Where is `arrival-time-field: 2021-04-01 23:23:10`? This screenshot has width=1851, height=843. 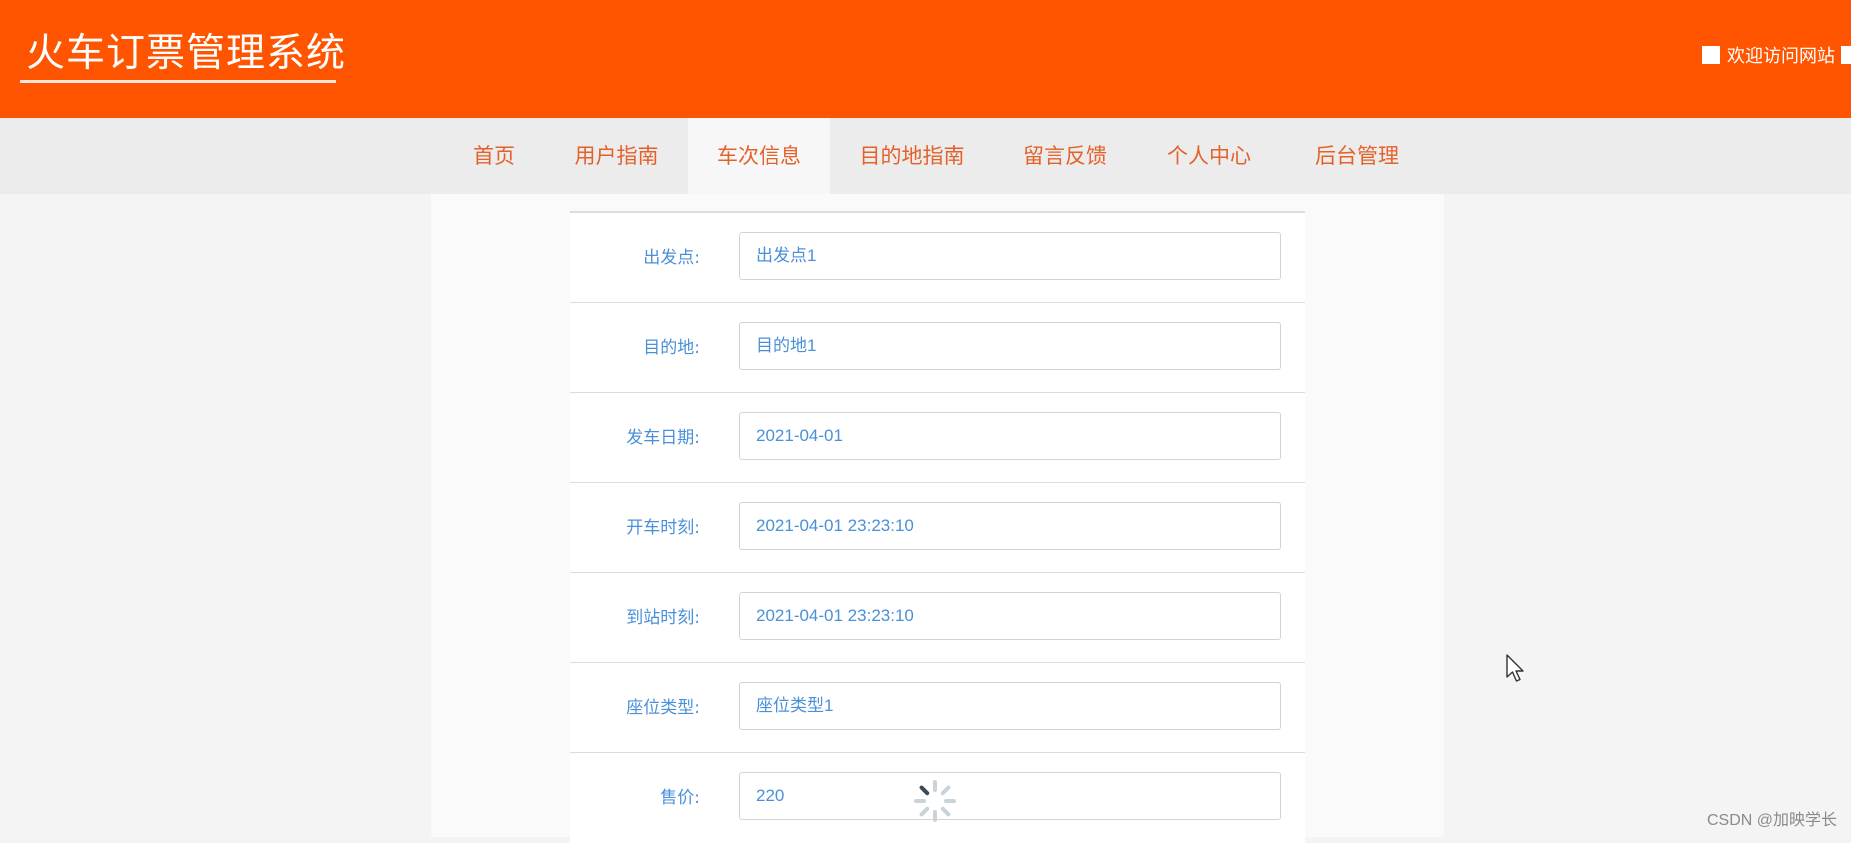 arrival-time-field: 2021-04-01 23:23:10 is located at coordinates (1010, 616).